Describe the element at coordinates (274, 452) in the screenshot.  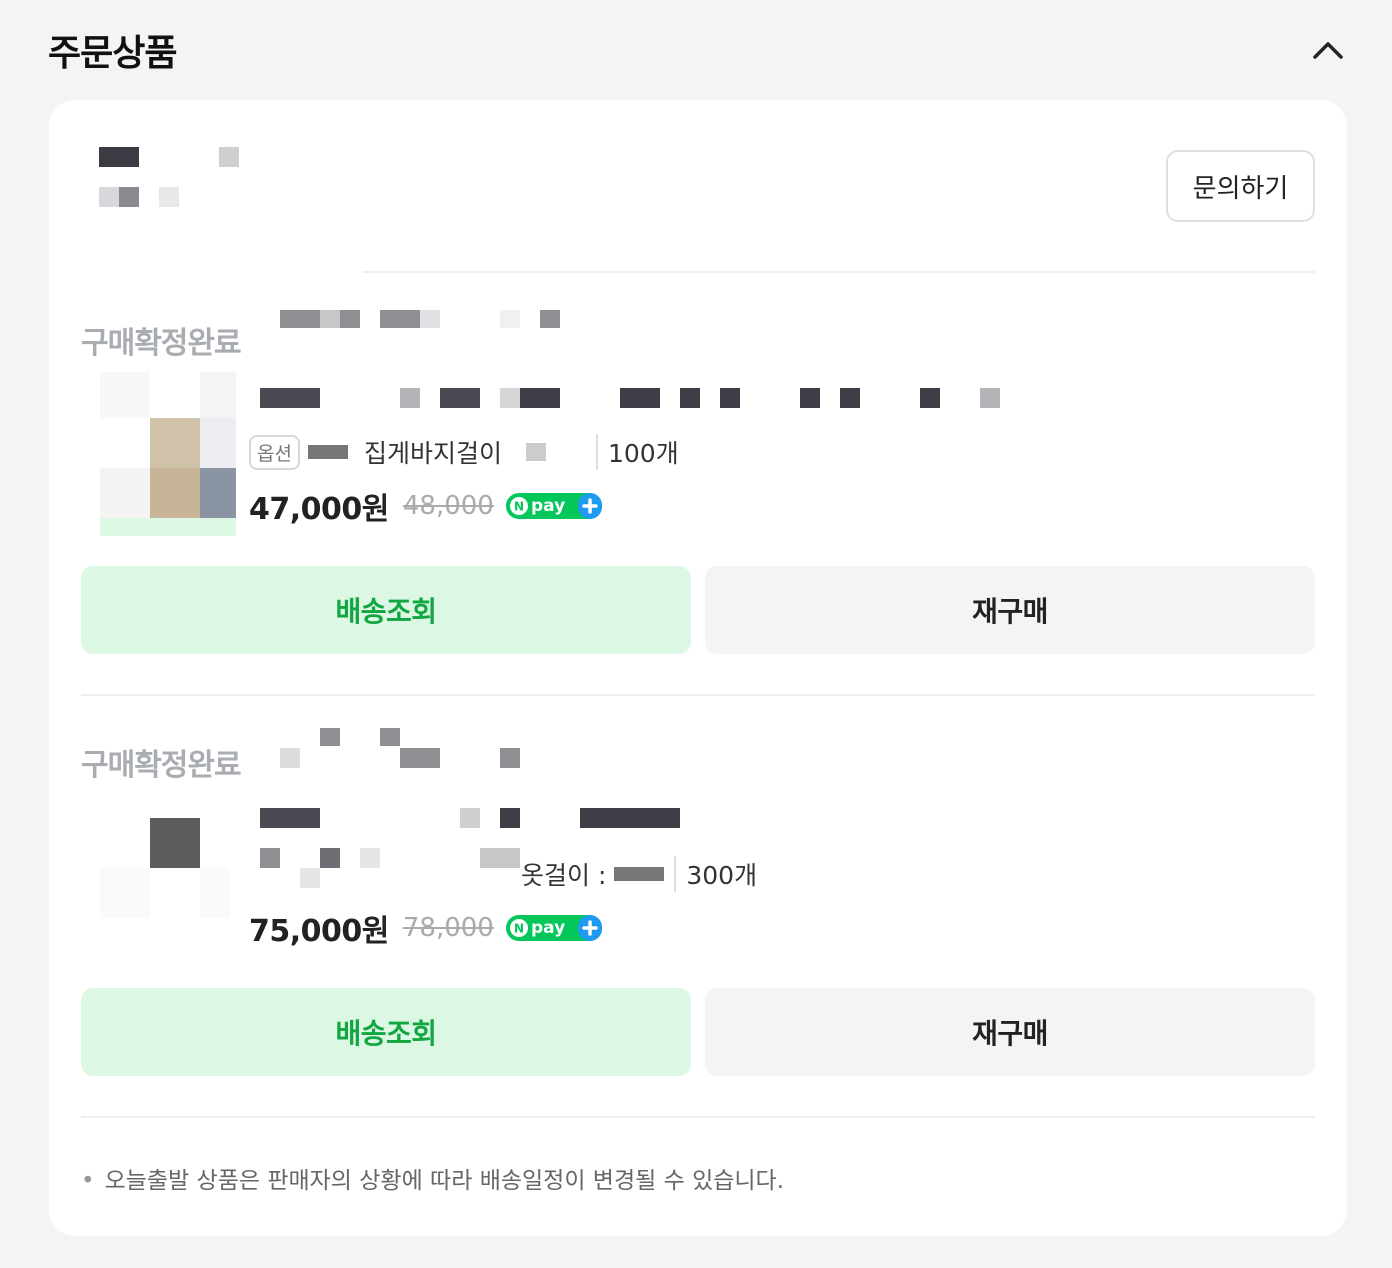
I see `option-badge: 옵션` at that location.